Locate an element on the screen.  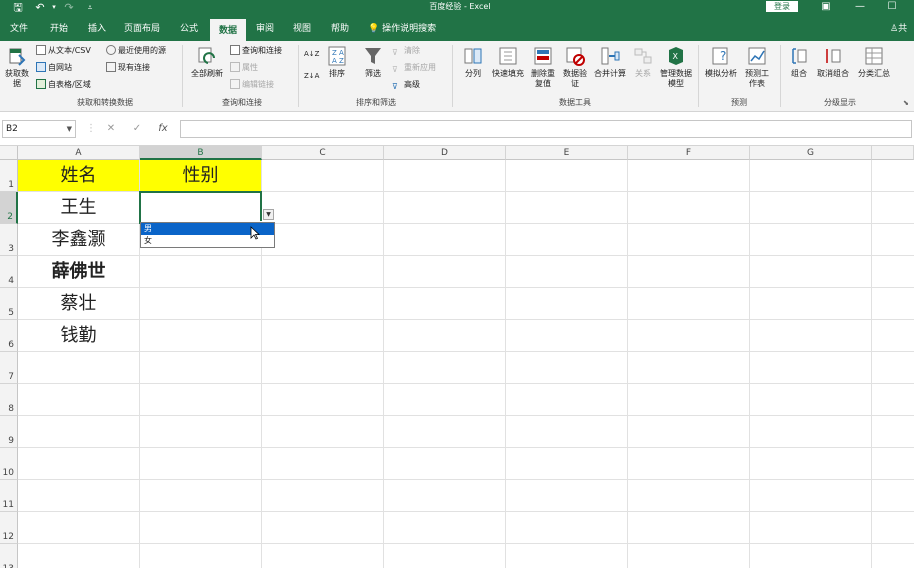
cell-a4: 薛佛世 is located at coordinates (78, 271).